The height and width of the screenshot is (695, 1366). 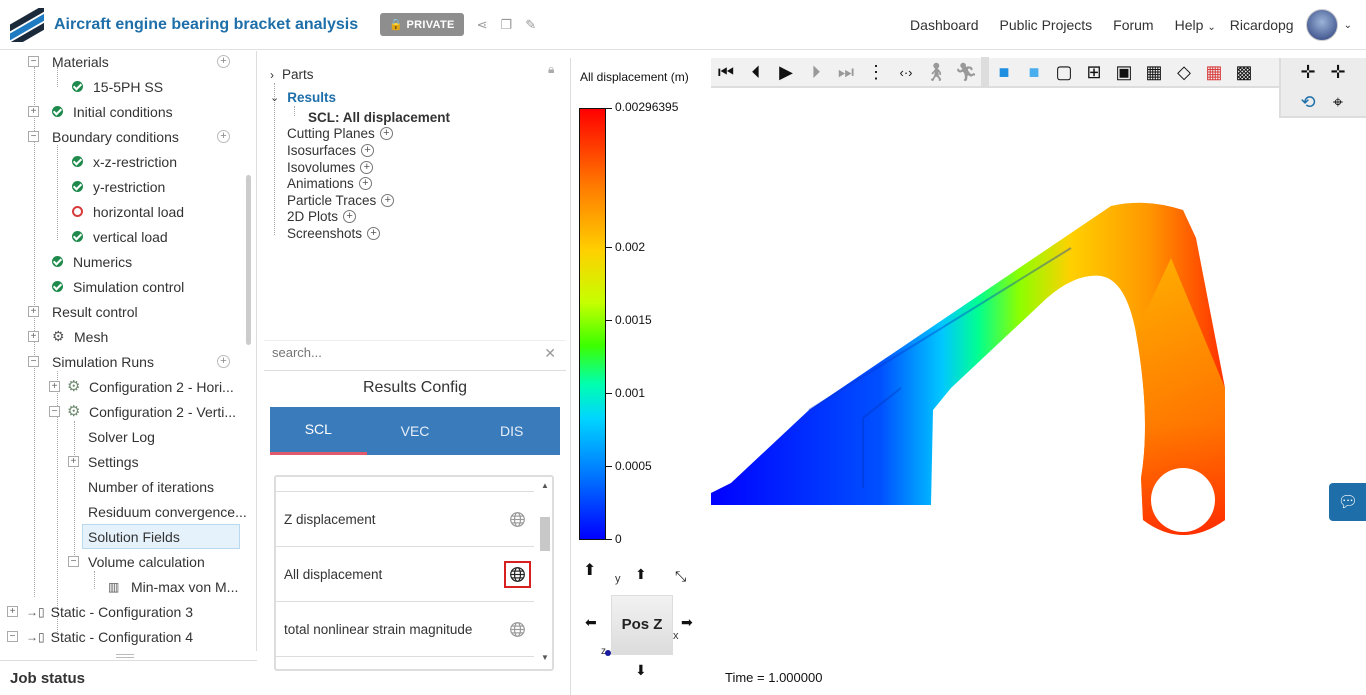 I want to click on scroll-up-icon: ▲, so click(x=545, y=485).